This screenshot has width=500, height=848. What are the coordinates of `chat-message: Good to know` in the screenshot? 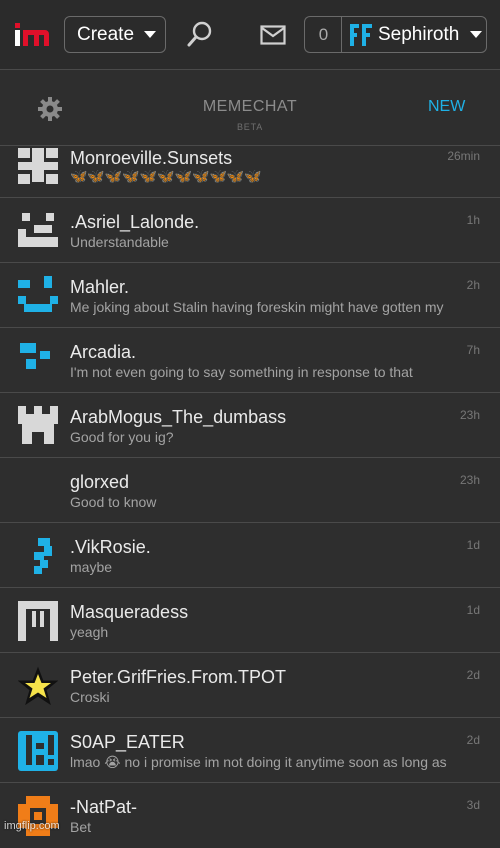 It's located at (113, 502).